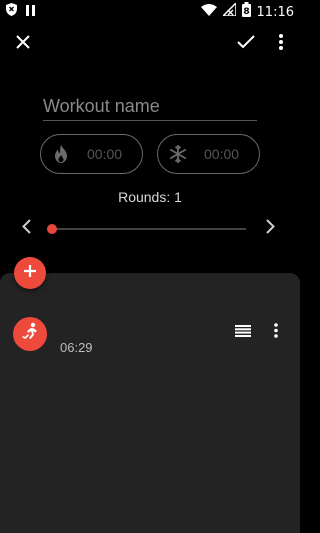 This screenshot has height=533, width=320. I want to click on exercise-row: 06:29, so click(150, 342).